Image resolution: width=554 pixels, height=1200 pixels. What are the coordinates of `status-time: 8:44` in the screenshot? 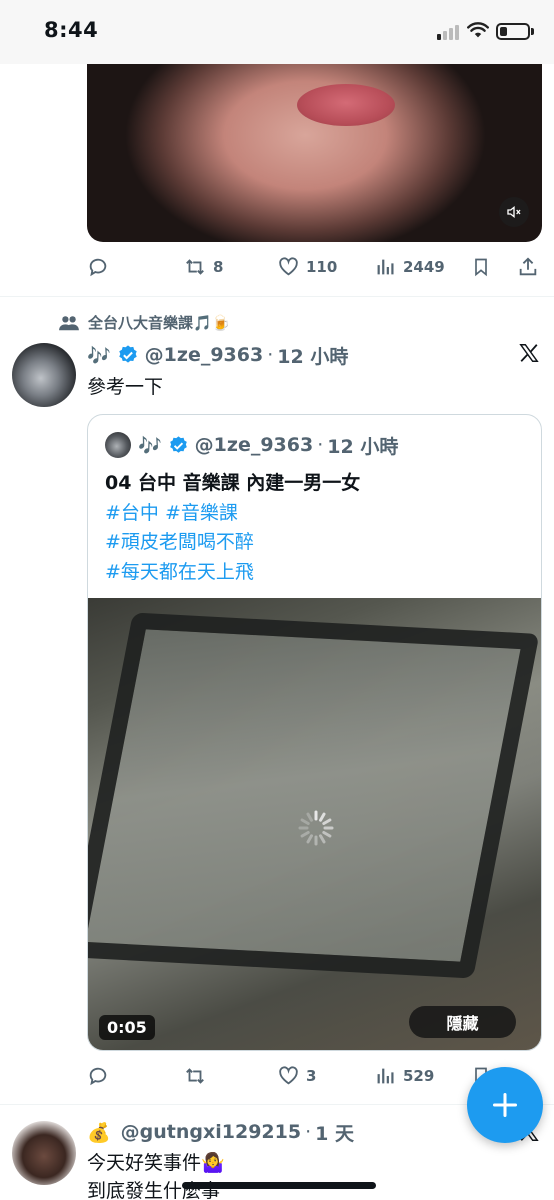 It's located at (71, 30).